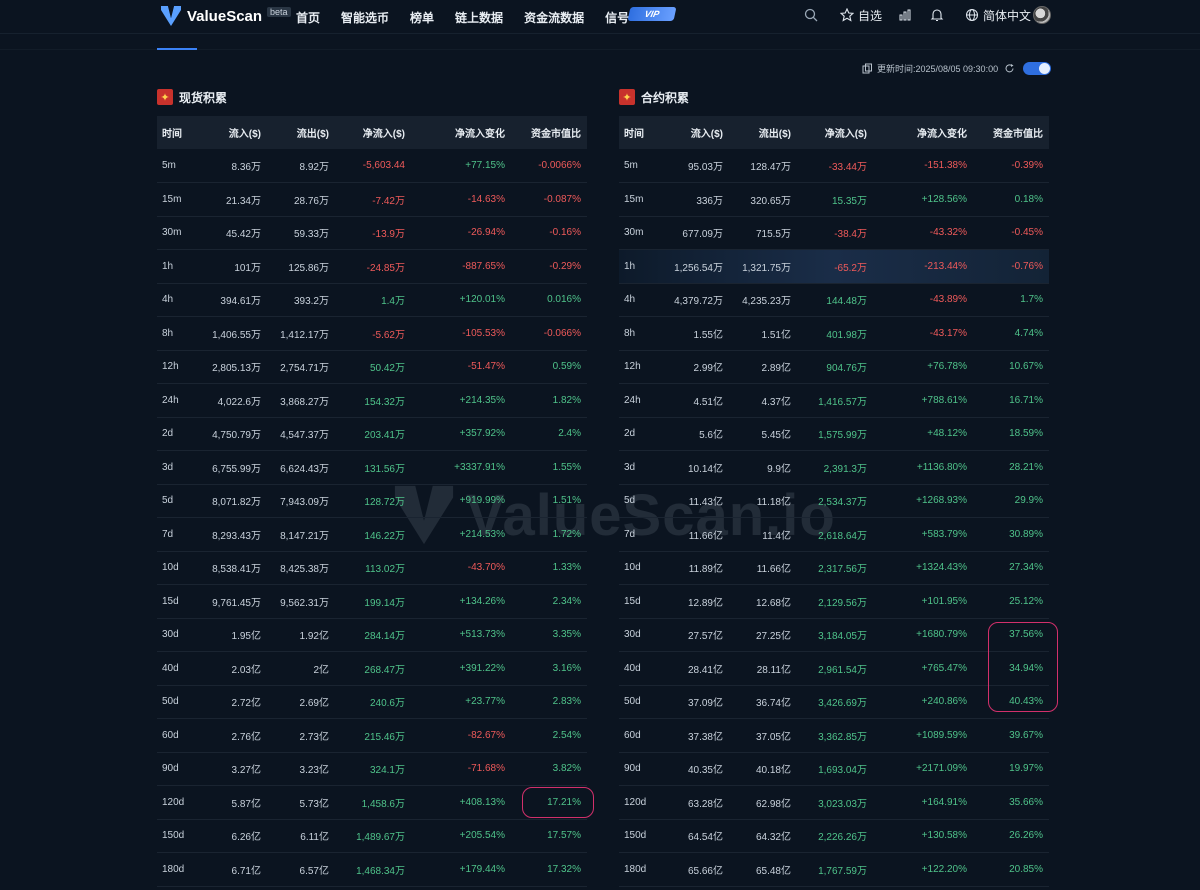 This screenshot has width=1200, height=890. Describe the element at coordinates (849, 201) in the screenshot. I see `table-cell: 15.35万` at that location.